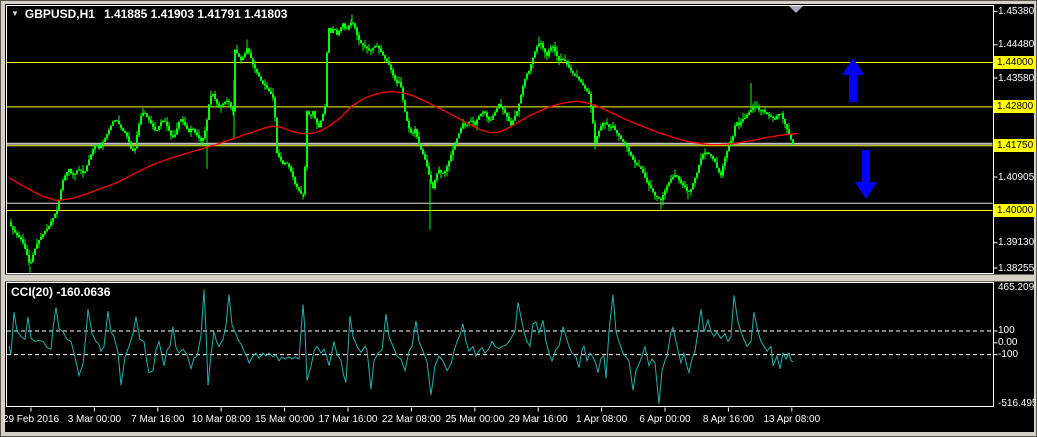 Image resolution: width=1037 pixels, height=437 pixels. What do you see at coordinates (59, 14) in the screenshot?
I see `symbol-timeframe-label: GBPUSD,H1` at bounding box center [59, 14].